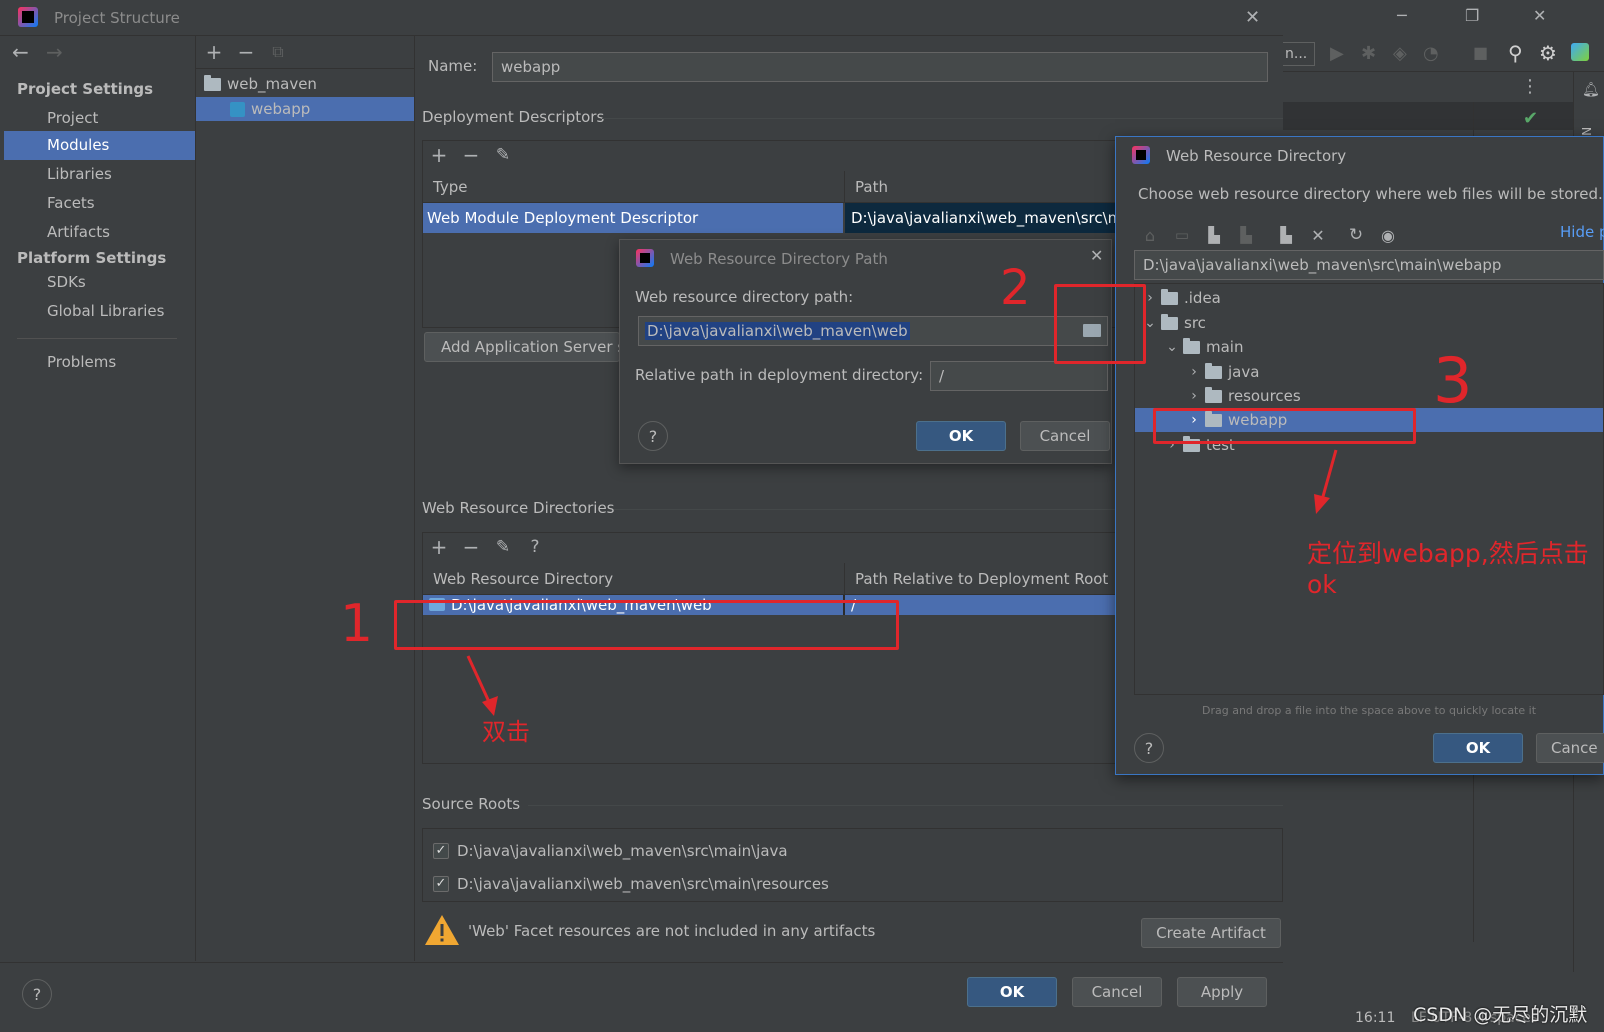 This screenshot has width=1604, height=1032. What do you see at coordinates (1368, 53) in the screenshot?
I see `debug-icon: ✱` at bounding box center [1368, 53].